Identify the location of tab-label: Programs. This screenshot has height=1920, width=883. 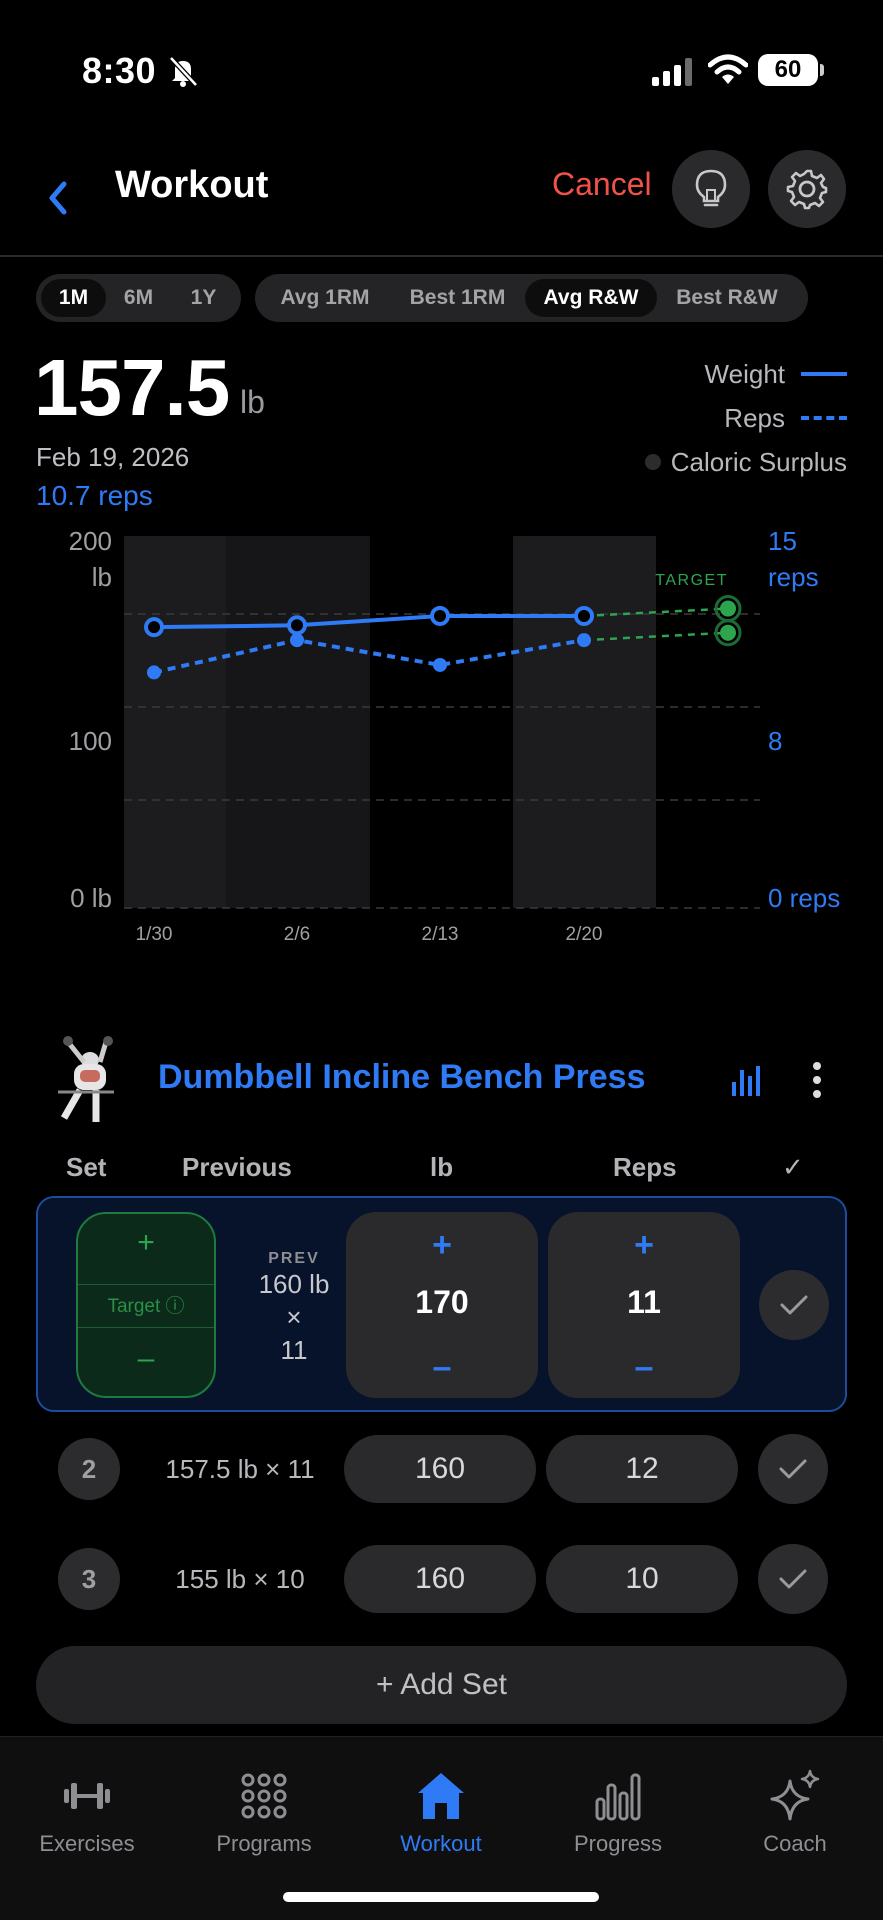
(264, 1843).